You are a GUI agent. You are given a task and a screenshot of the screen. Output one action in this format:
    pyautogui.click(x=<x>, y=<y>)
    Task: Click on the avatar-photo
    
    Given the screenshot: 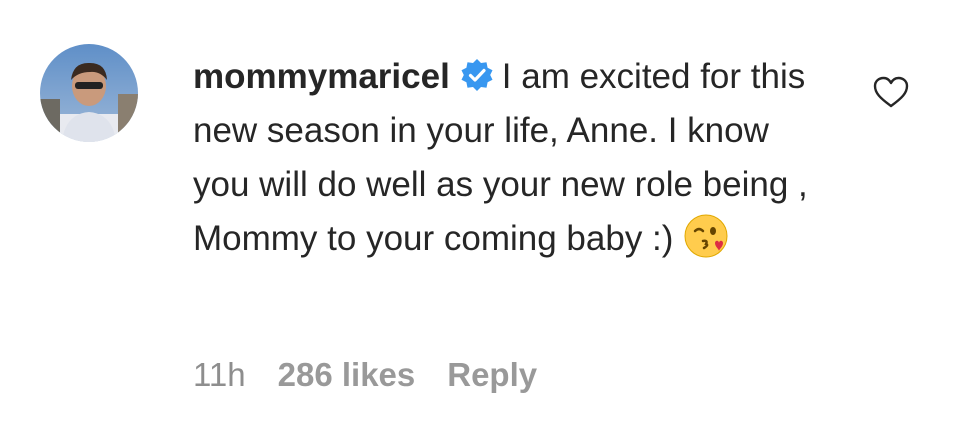 What is the action you would take?
    pyautogui.click(x=89, y=93)
    